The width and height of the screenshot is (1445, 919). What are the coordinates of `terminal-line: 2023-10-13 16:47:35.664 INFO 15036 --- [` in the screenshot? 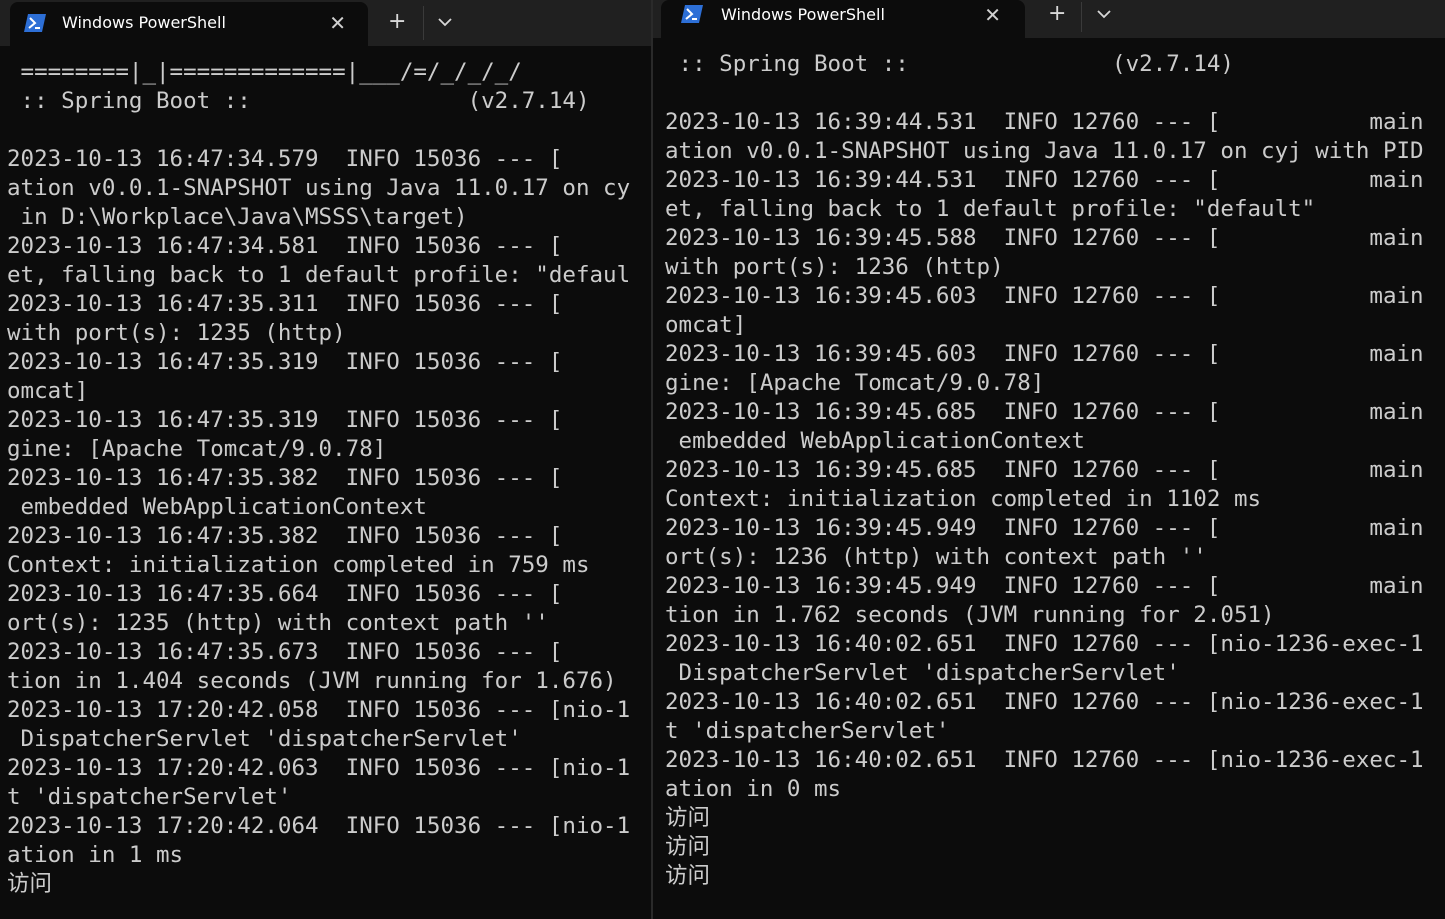 It's located at (285, 594).